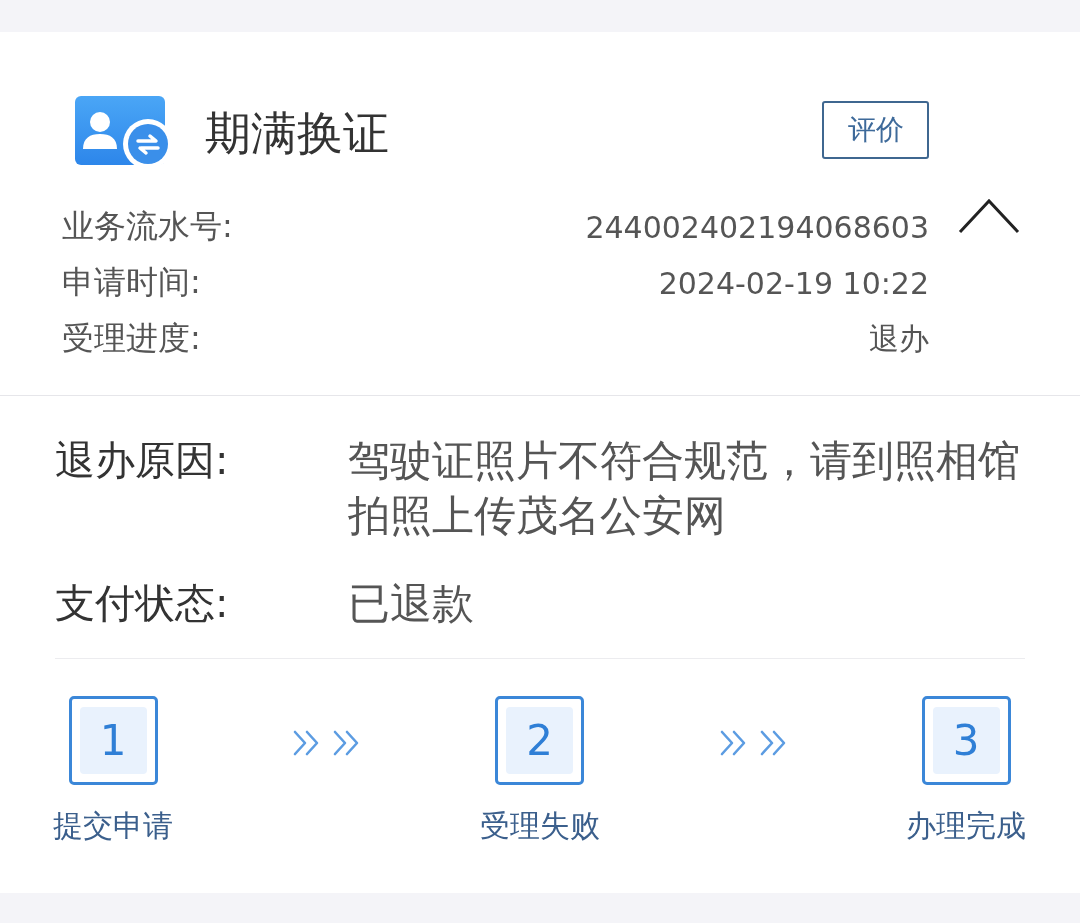  Describe the element at coordinates (966, 740) in the screenshot. I see `step-number: 3` at that location.